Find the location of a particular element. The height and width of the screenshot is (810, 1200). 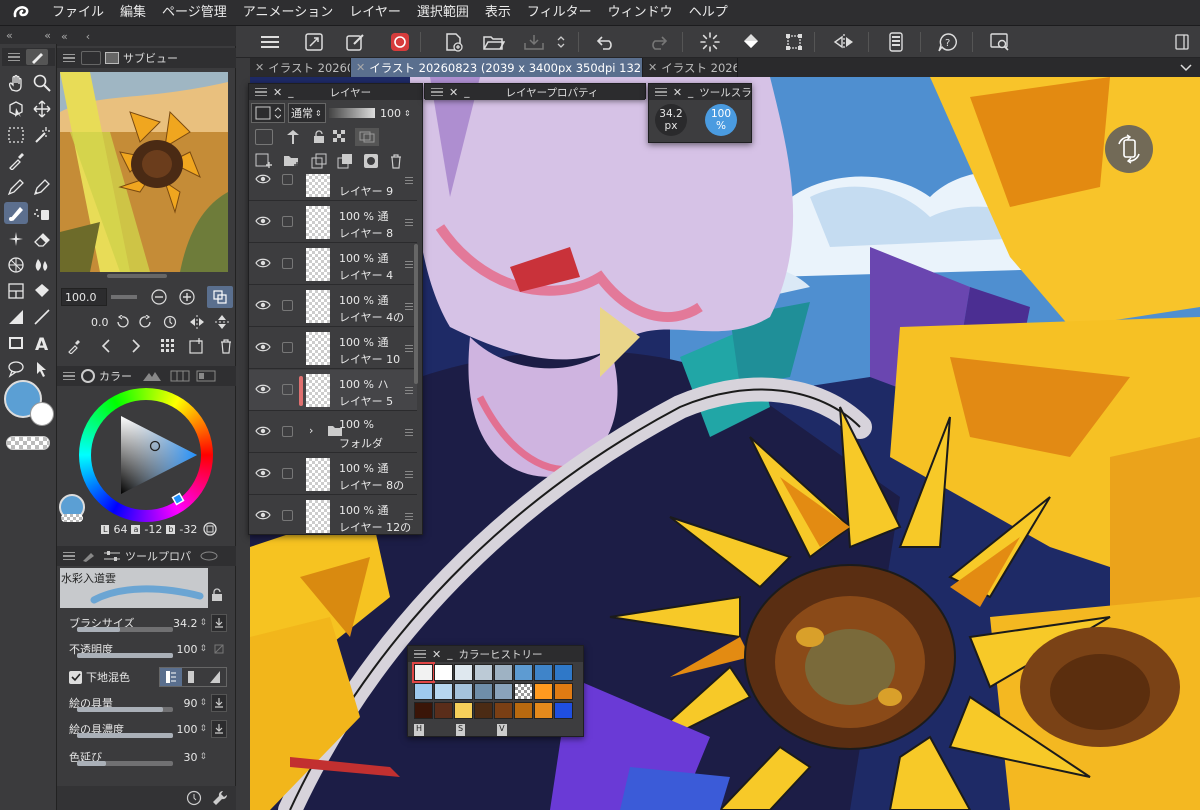

subview-scrollbar is located at coordinates (137, 276).